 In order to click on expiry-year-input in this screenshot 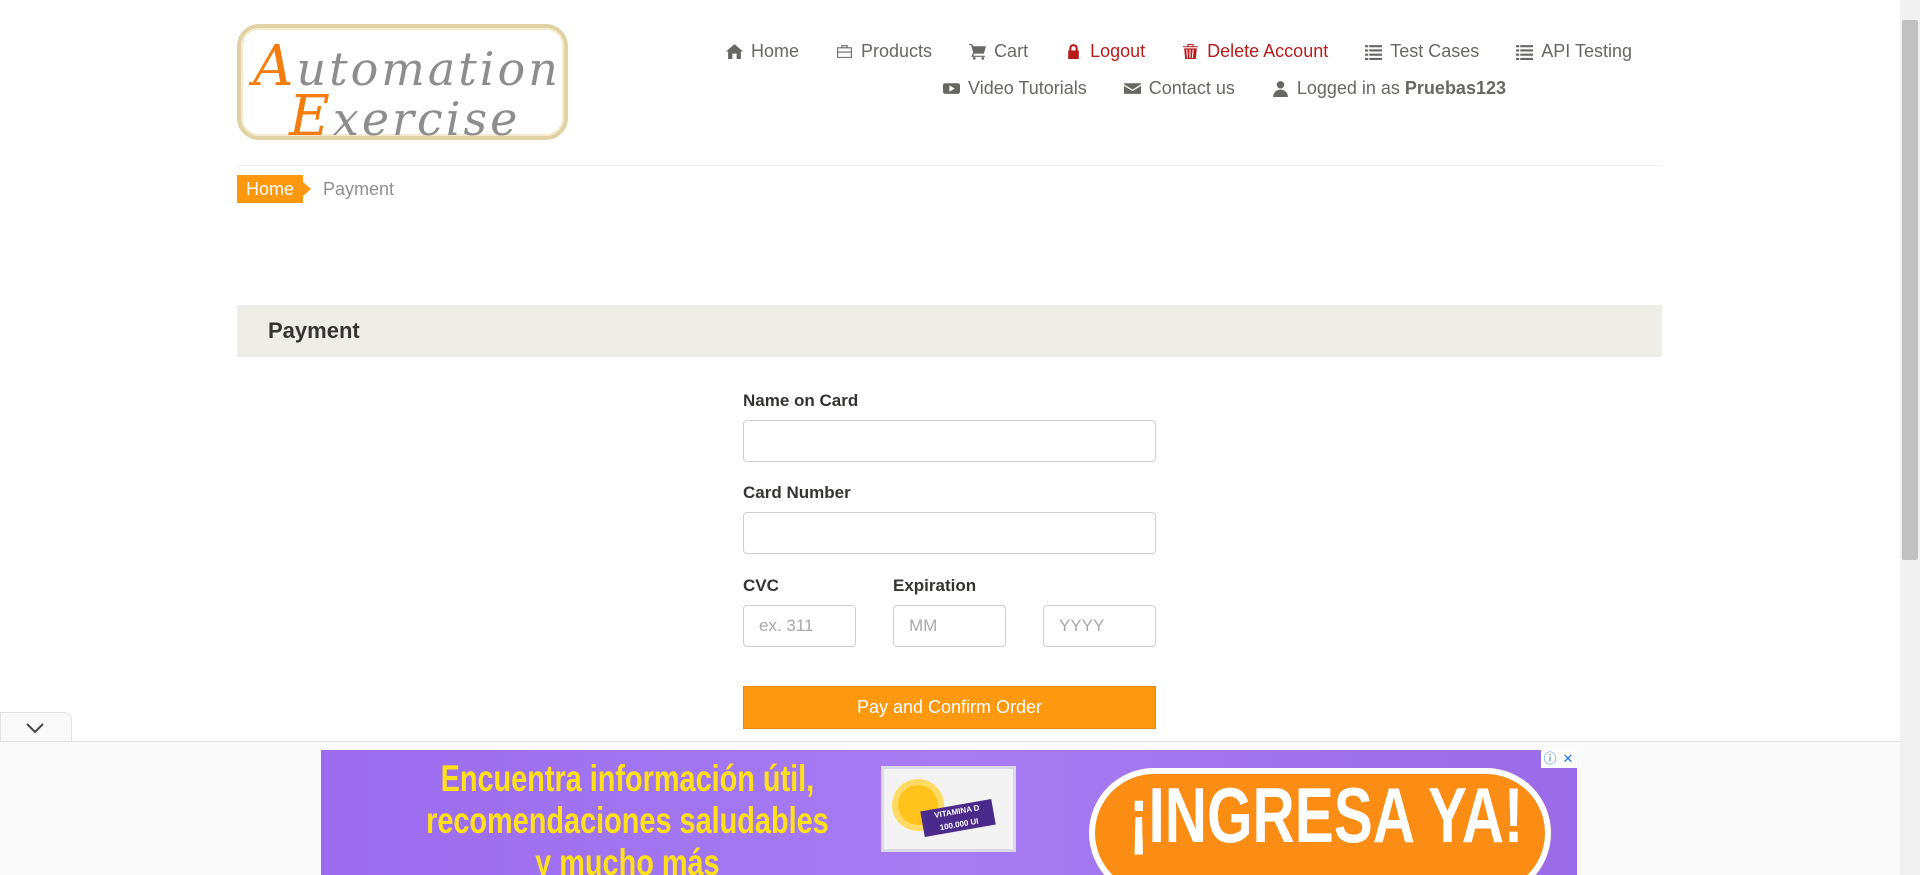, I will do `click(1099, 626)`.